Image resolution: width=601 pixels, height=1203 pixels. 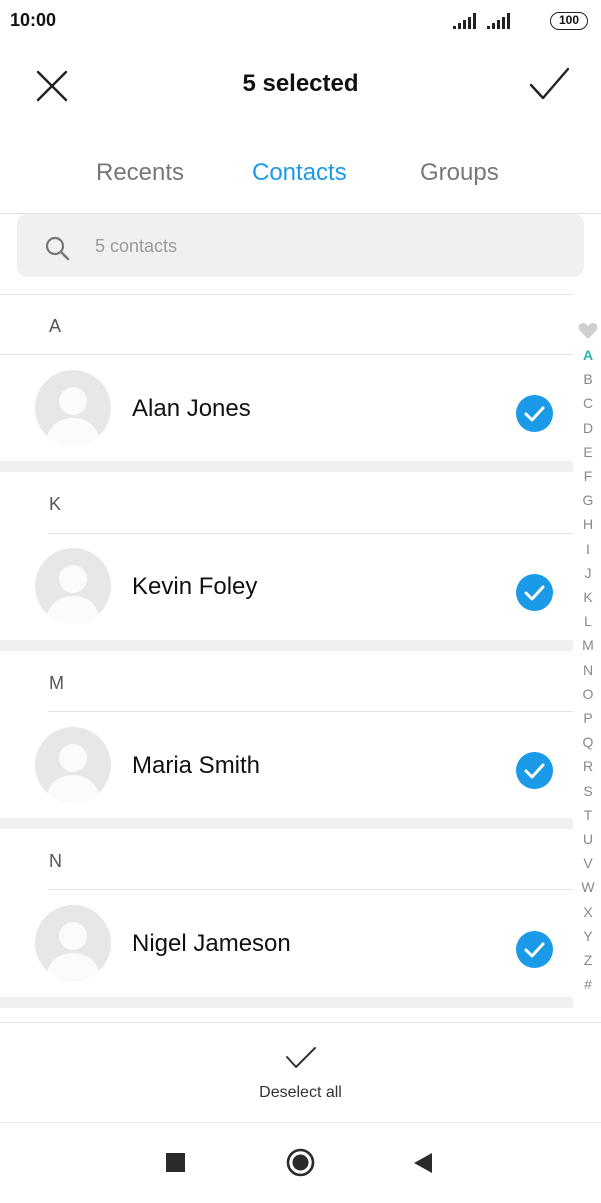 I want to click on tab-recents: Recents, so click(x=140, y=173).